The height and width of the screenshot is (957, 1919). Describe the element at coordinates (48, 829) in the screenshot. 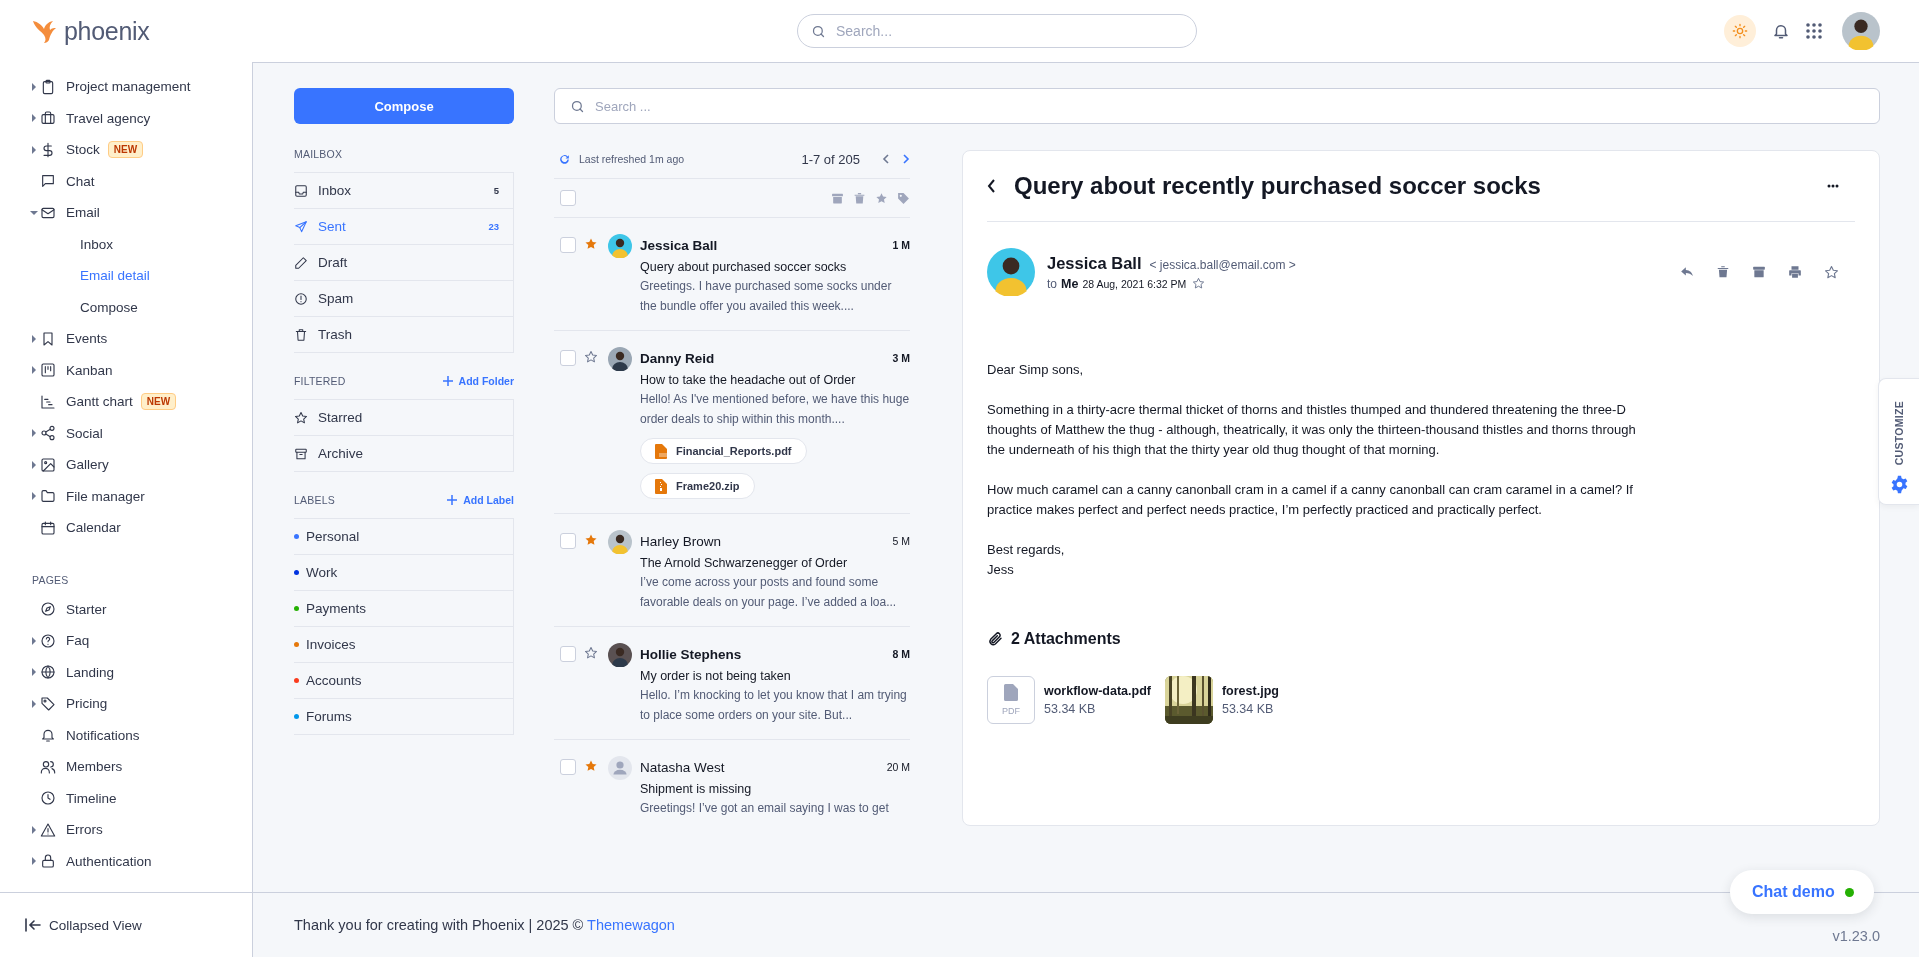

I see `warning-icon` at that location.